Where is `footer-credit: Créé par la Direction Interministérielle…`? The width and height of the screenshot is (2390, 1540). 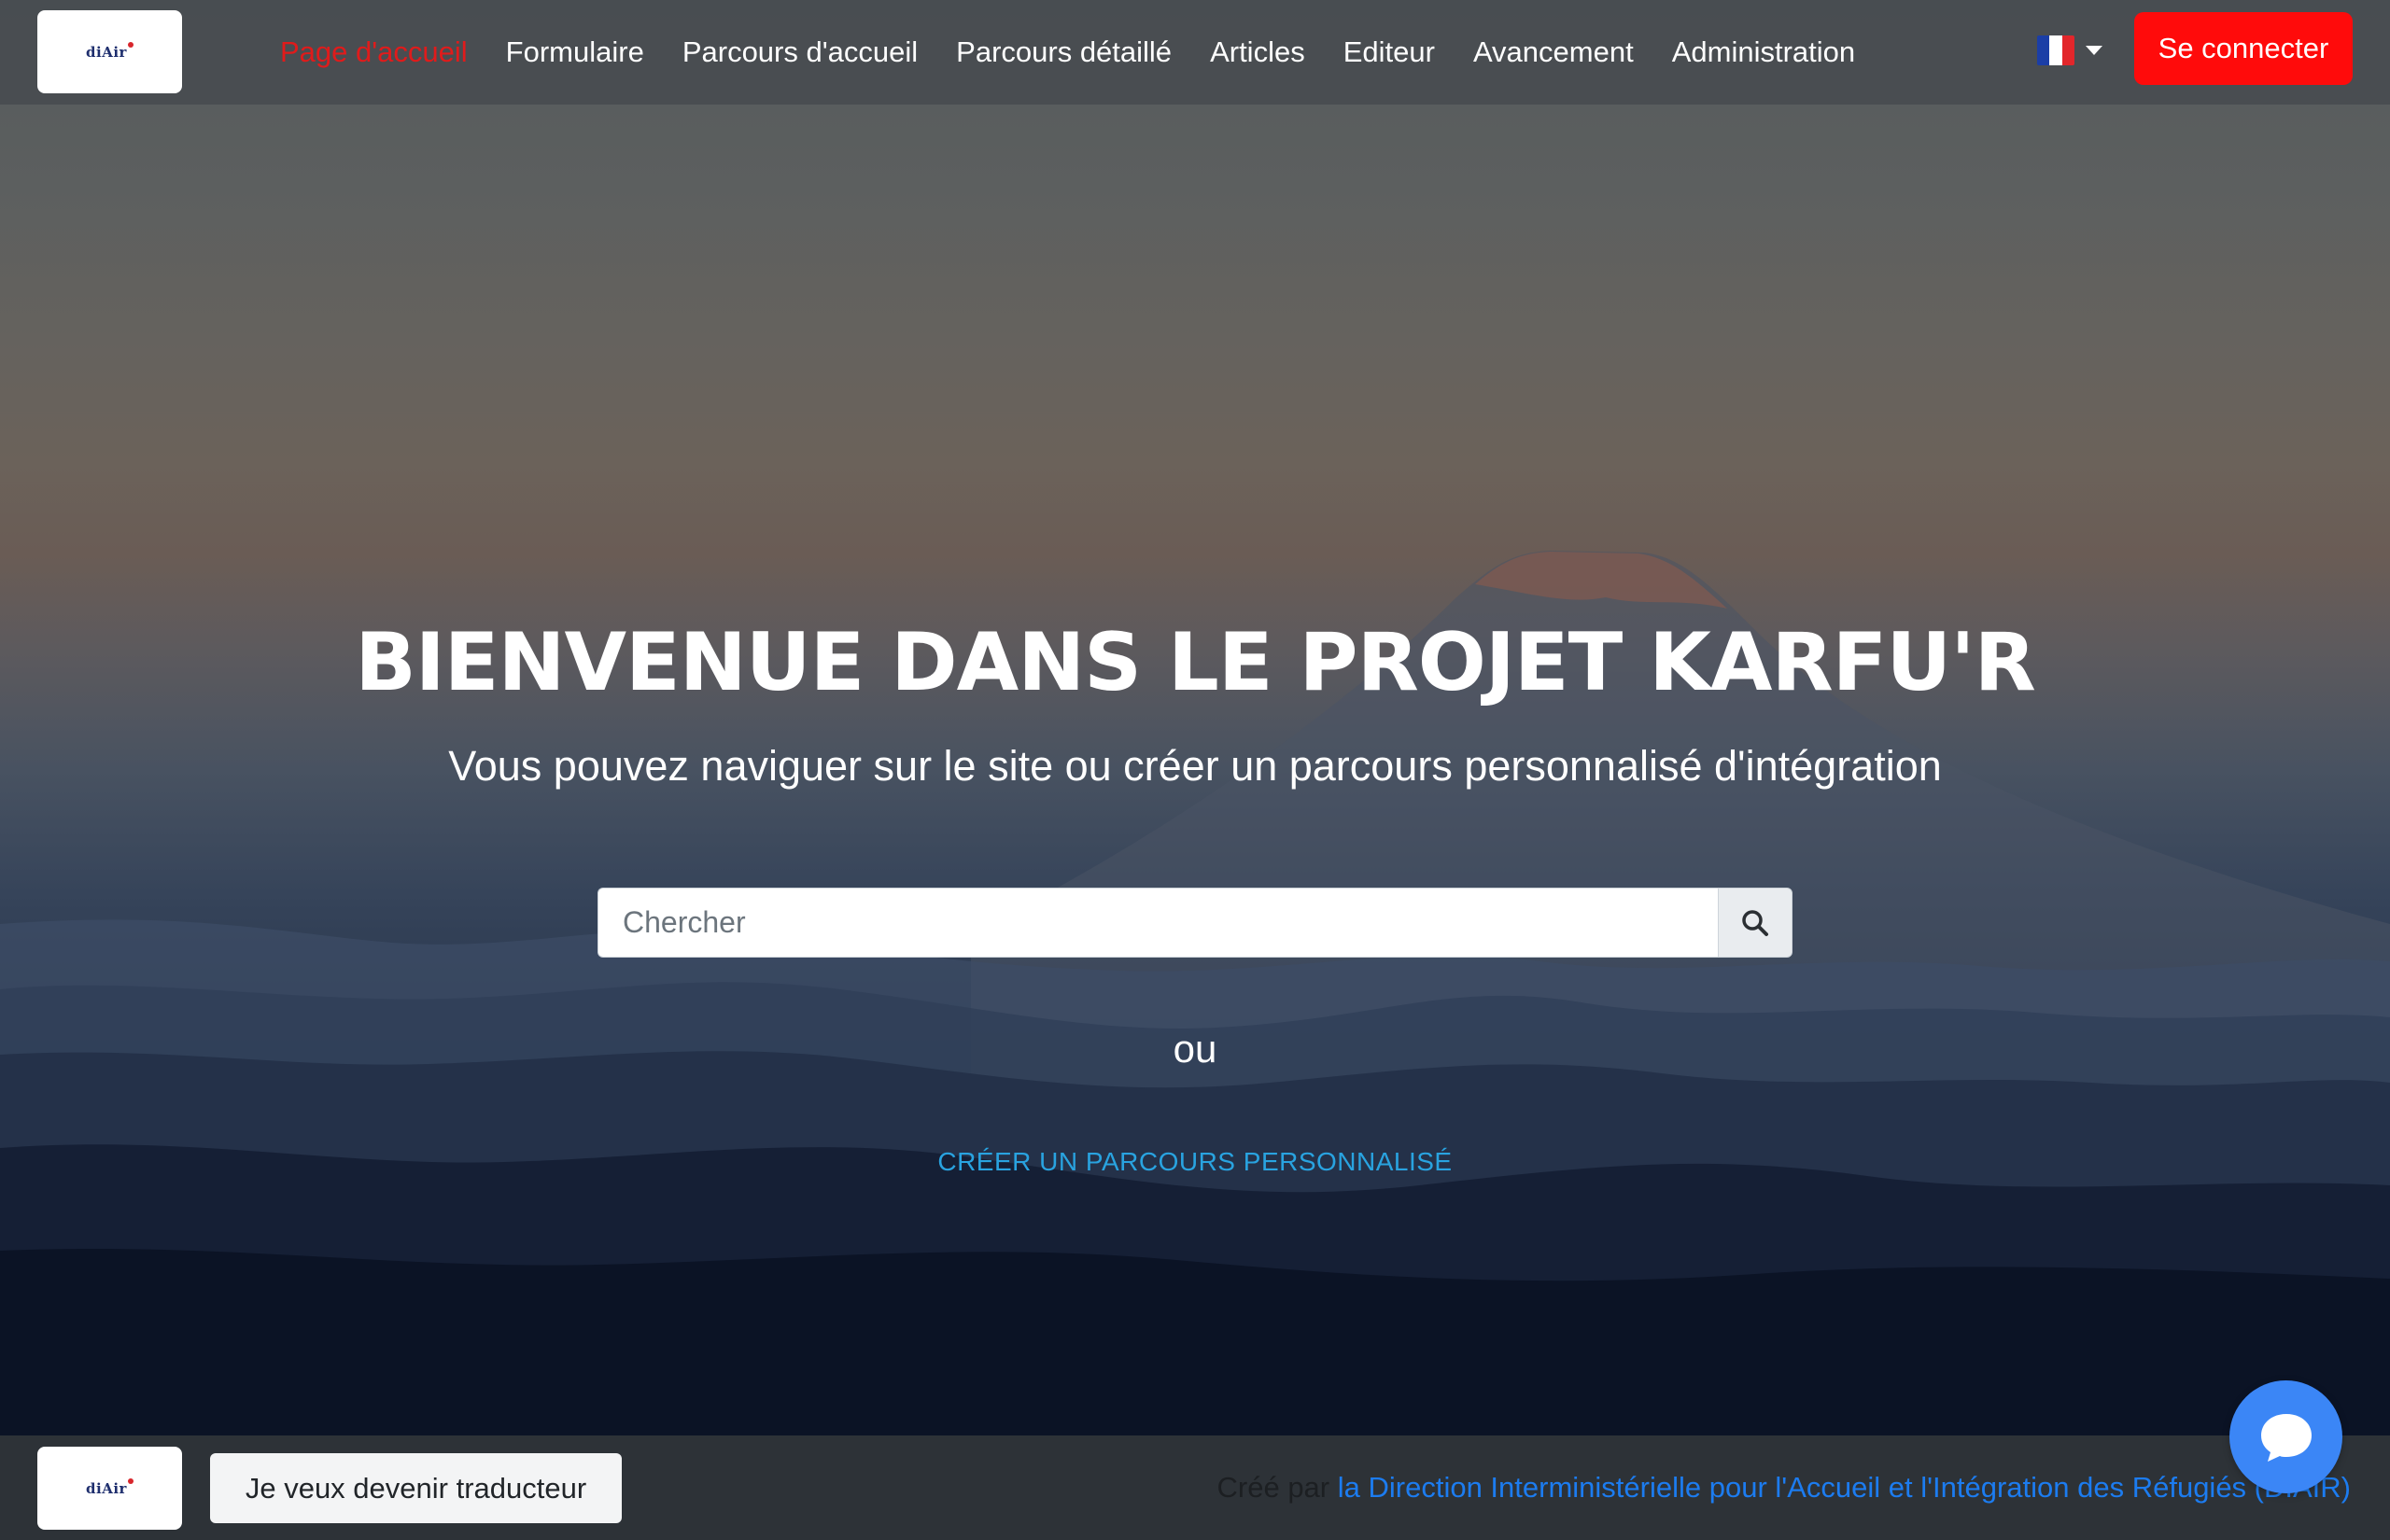 footer-credit: Créé par la Direction Interministérielle… is located at coordinates (1784, 1488).